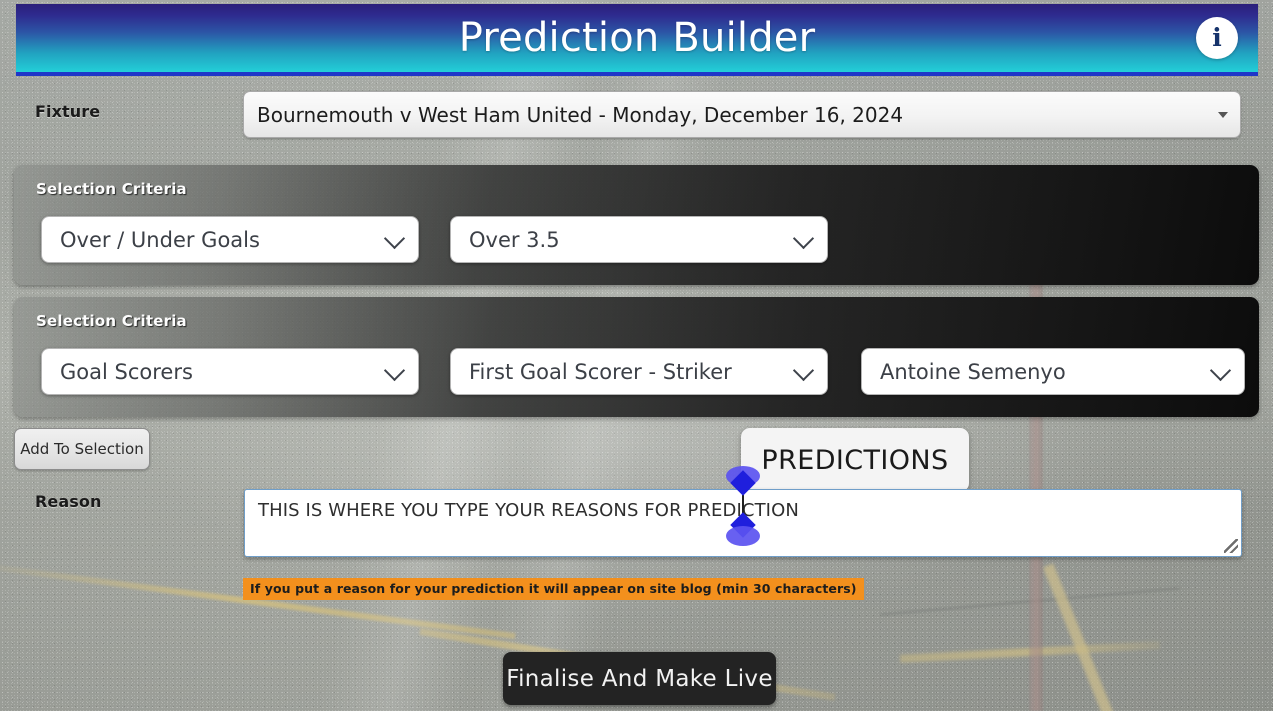 This screenshot has width=1273, height=711. I want to click on market-type-select-value: Goal Scorers, so click(126, 371).